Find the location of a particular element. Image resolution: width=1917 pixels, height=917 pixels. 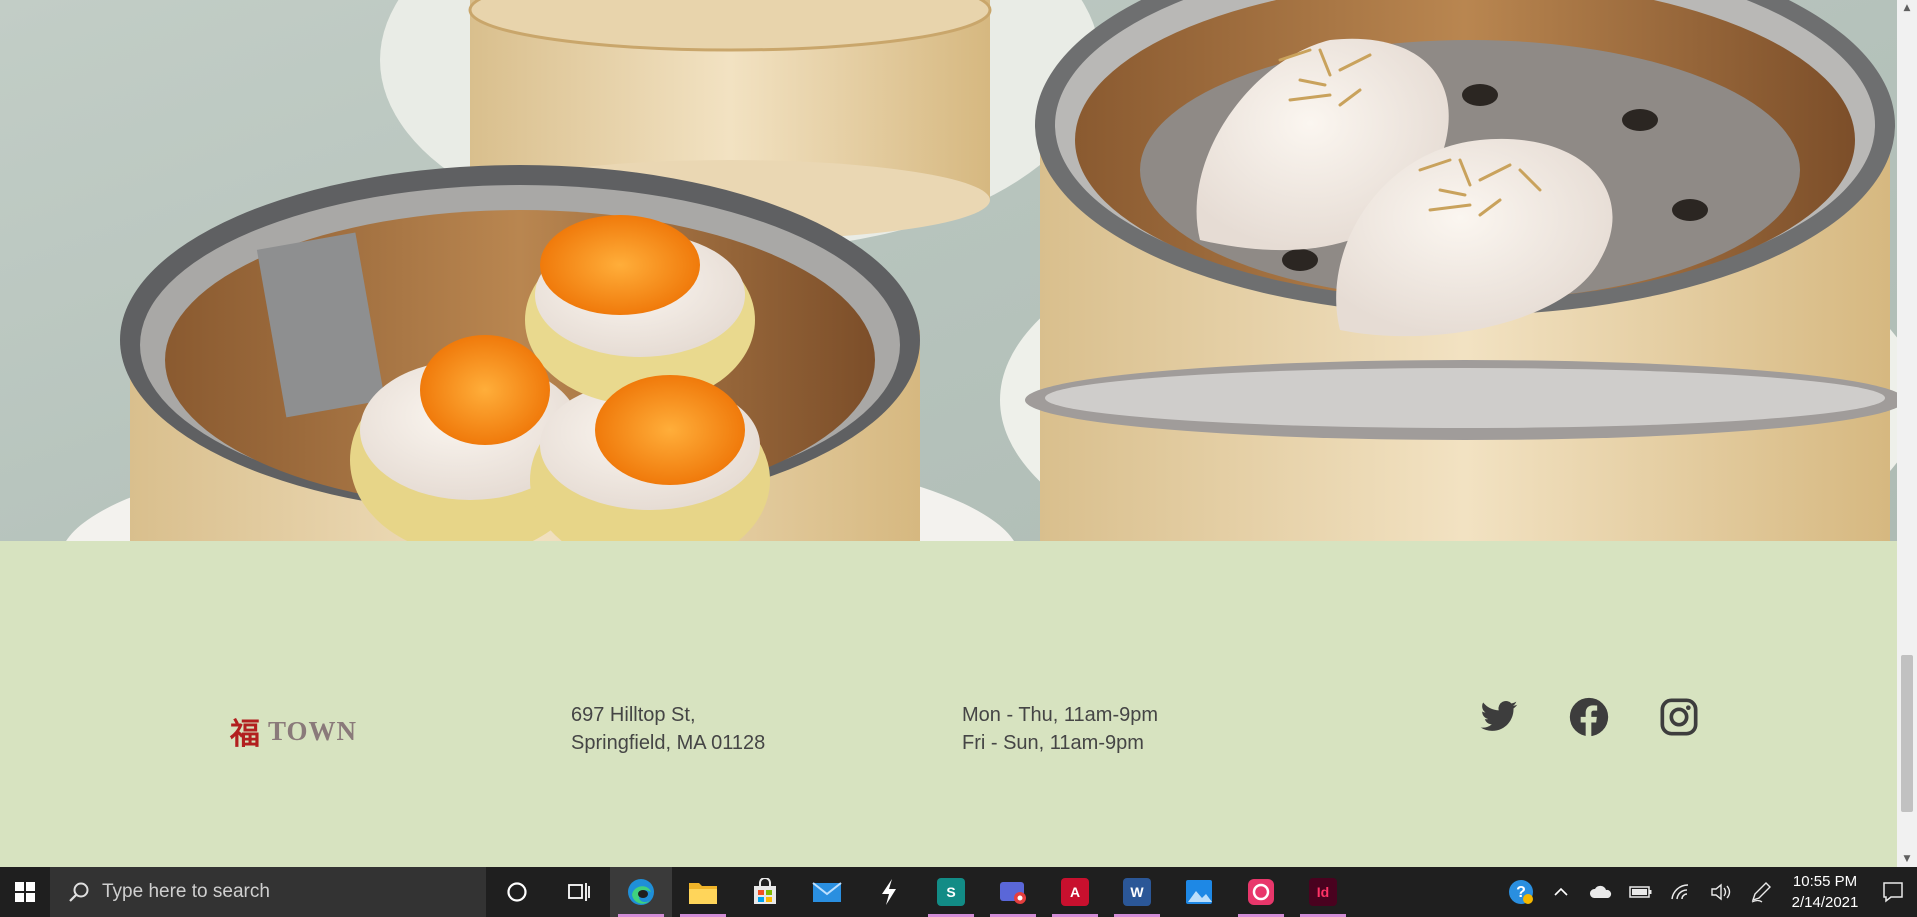

wifi-button is located at coordinates (1681, 892).